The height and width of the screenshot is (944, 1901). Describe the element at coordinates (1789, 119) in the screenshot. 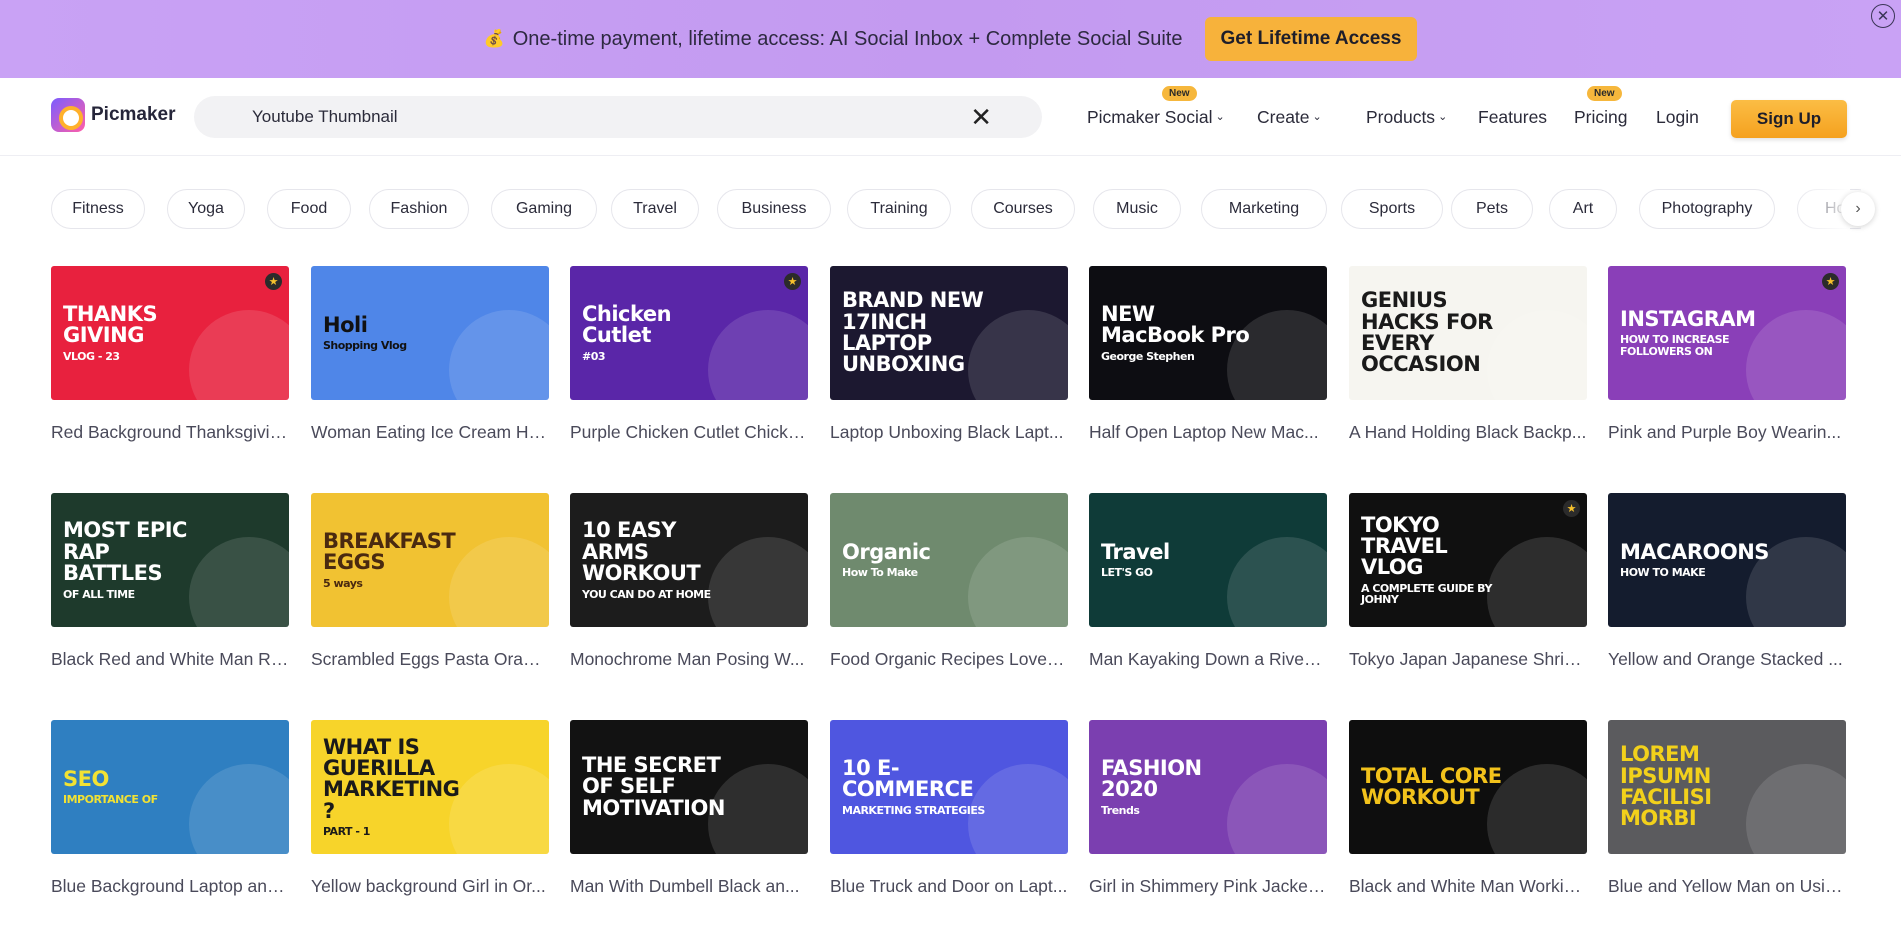

I see `sign-up-button: Sign Up` at that location.